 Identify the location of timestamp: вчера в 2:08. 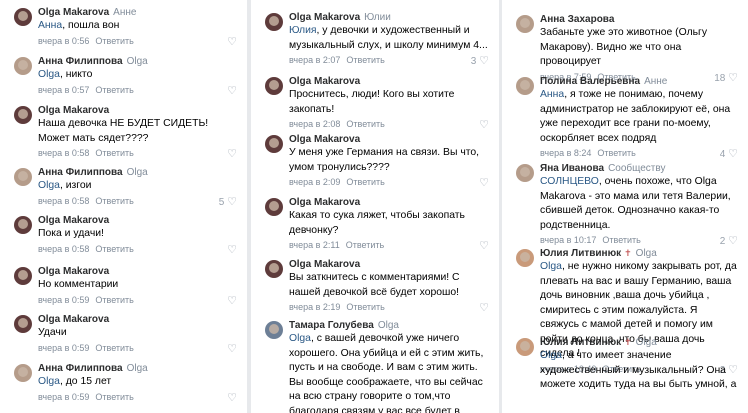
(314, 124).